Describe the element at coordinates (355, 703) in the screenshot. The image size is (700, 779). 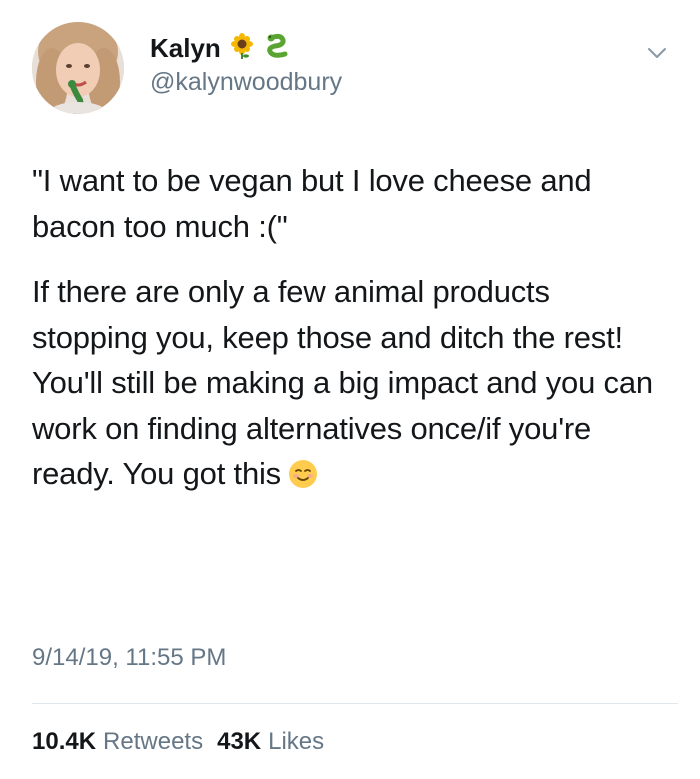
I see `divider` at that location.